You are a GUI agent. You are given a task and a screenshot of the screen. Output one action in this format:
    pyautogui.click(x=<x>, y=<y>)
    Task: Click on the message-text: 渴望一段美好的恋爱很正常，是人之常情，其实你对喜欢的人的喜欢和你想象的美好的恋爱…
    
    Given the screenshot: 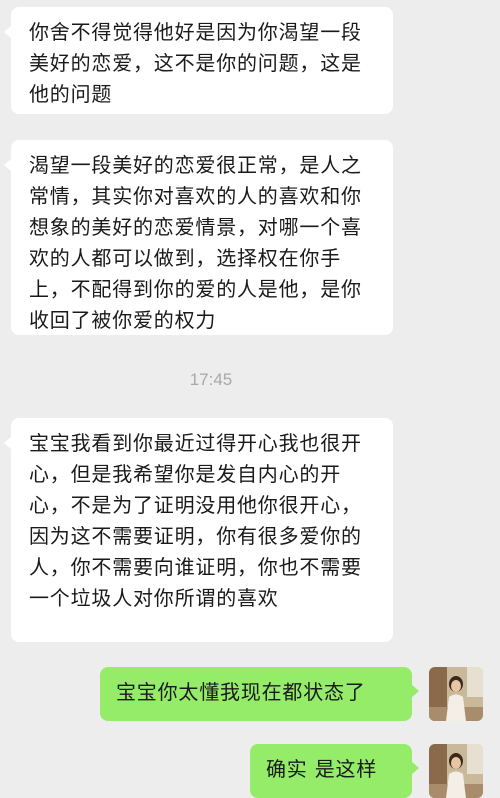 What is the action you would take?
    pyautogui.click(x=195, y=242)
    